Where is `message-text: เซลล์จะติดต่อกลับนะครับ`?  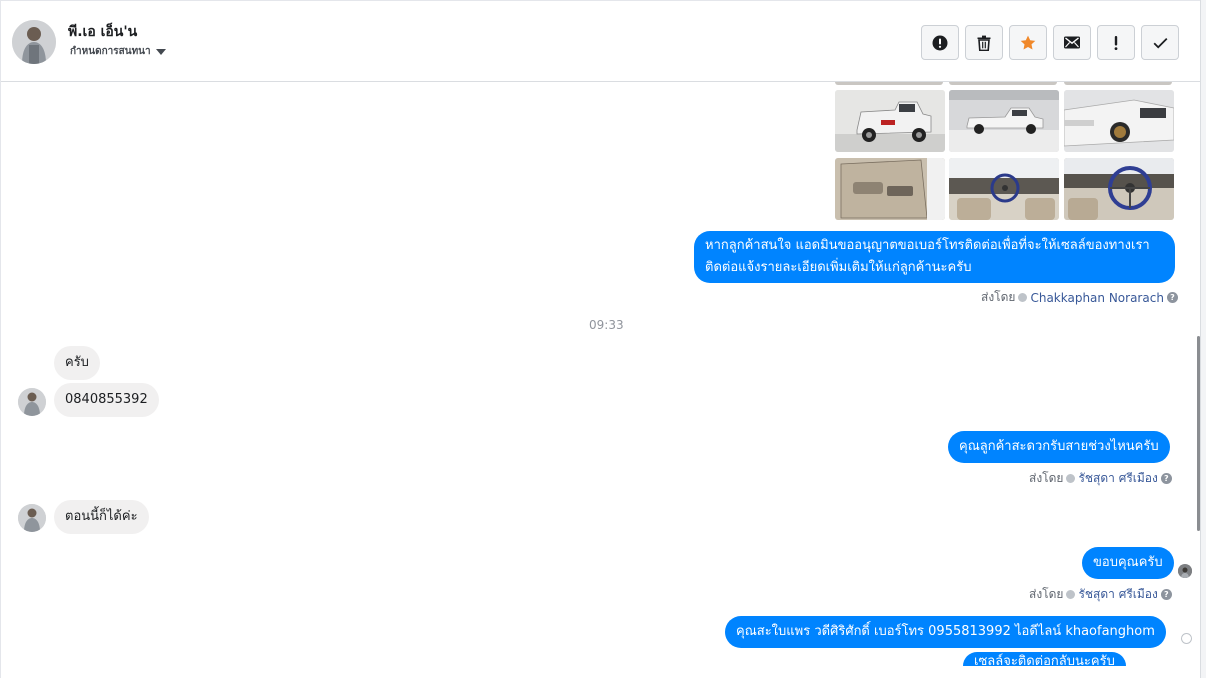 message-text: เซลล์จะติดต่อกลับนะครับ is located at coordinates (1044, 660).